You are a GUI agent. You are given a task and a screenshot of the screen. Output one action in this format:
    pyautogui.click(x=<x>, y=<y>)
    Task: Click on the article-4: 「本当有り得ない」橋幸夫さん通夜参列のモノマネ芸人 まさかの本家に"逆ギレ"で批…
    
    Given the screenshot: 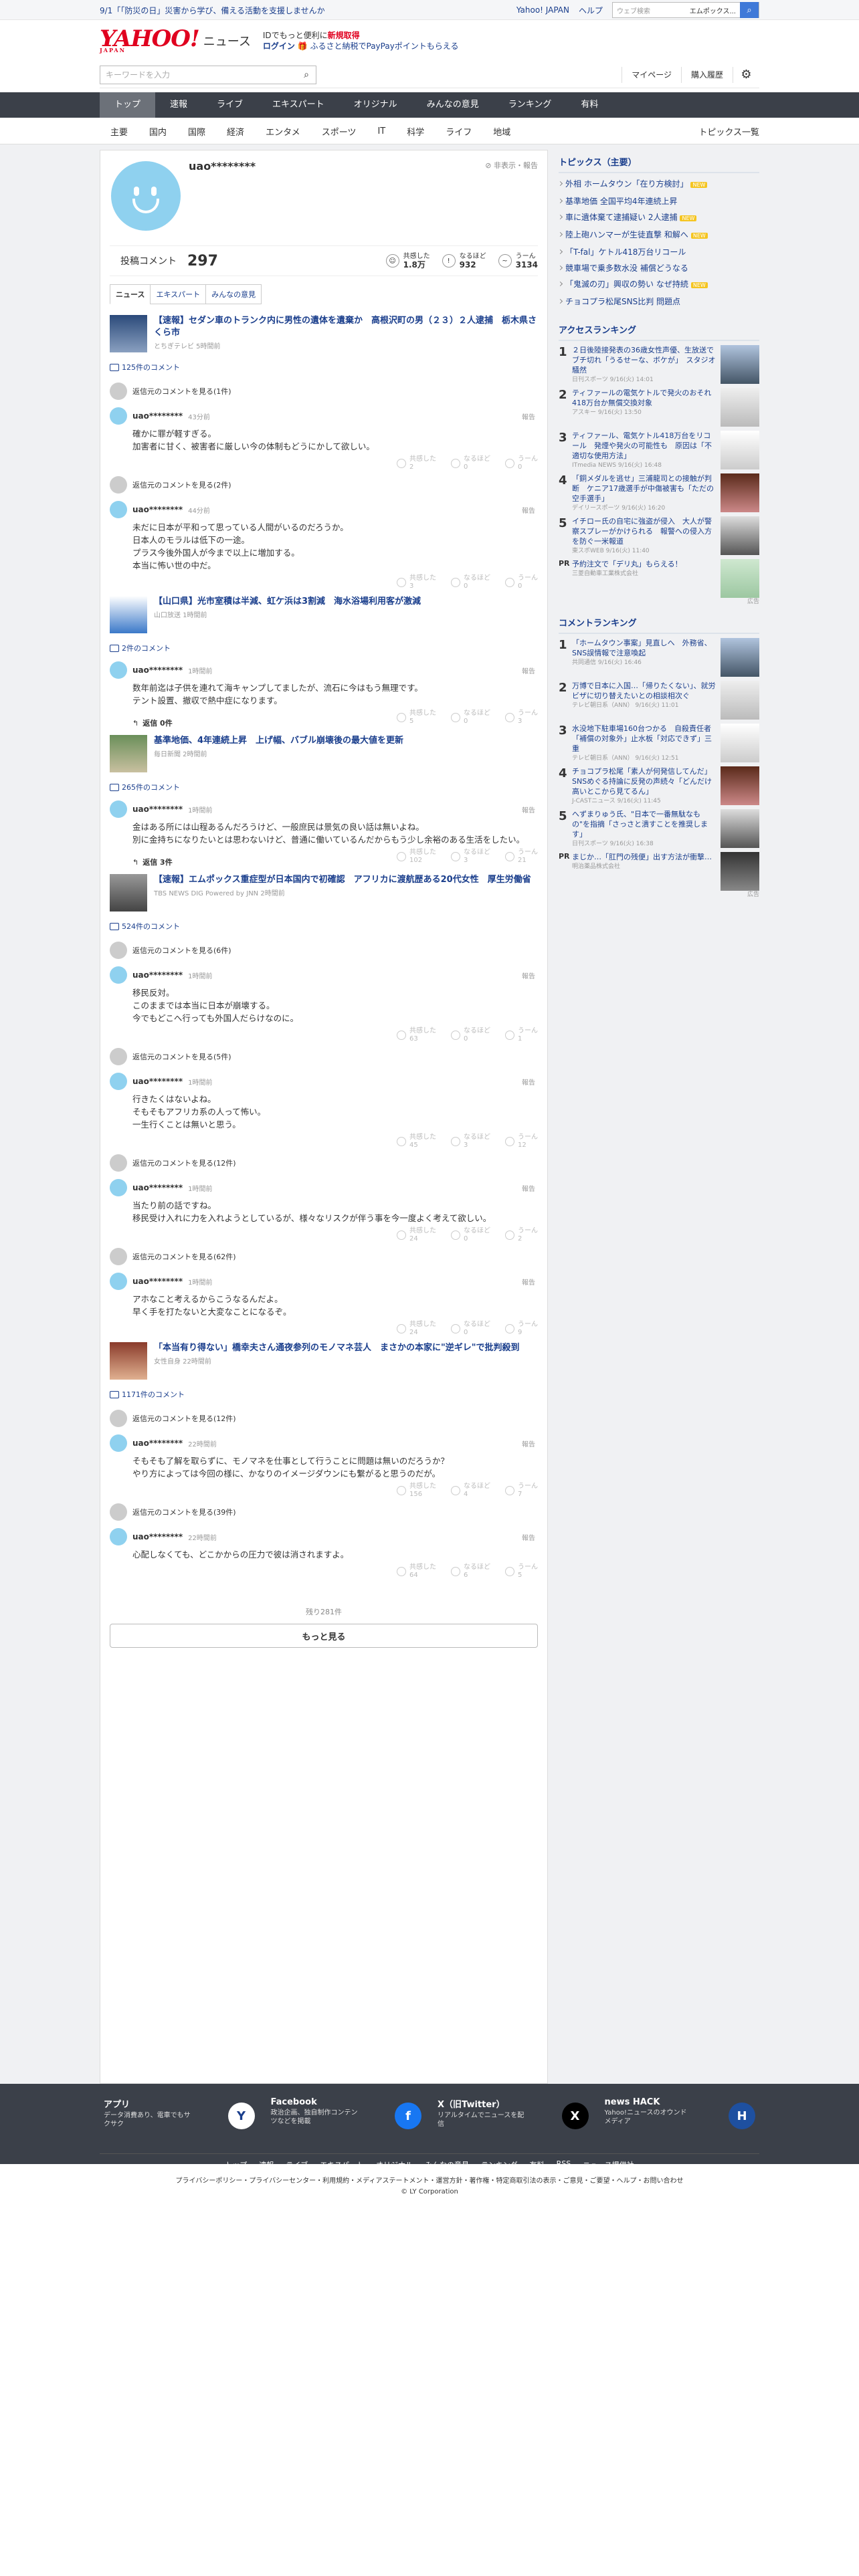 What is the action you would take?
    pyautogui.click(x=324, y=1361)
    